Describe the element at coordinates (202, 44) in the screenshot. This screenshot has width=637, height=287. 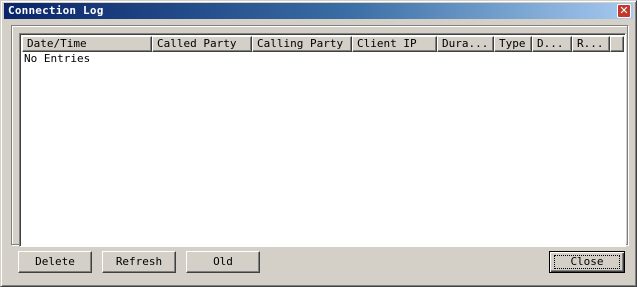
I see `column-header-called-party: Called Party` at that location.